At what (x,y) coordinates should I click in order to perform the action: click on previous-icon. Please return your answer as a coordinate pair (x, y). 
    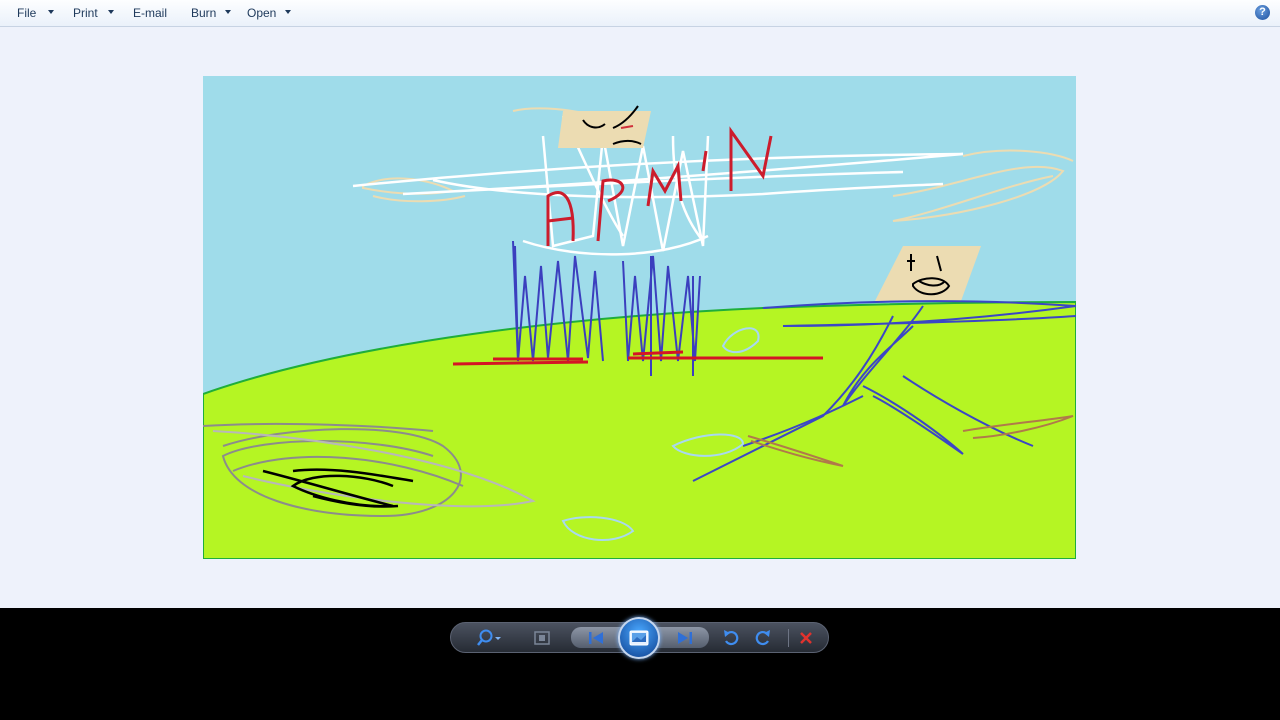
    Looking at the image, I should click on (596, 637).